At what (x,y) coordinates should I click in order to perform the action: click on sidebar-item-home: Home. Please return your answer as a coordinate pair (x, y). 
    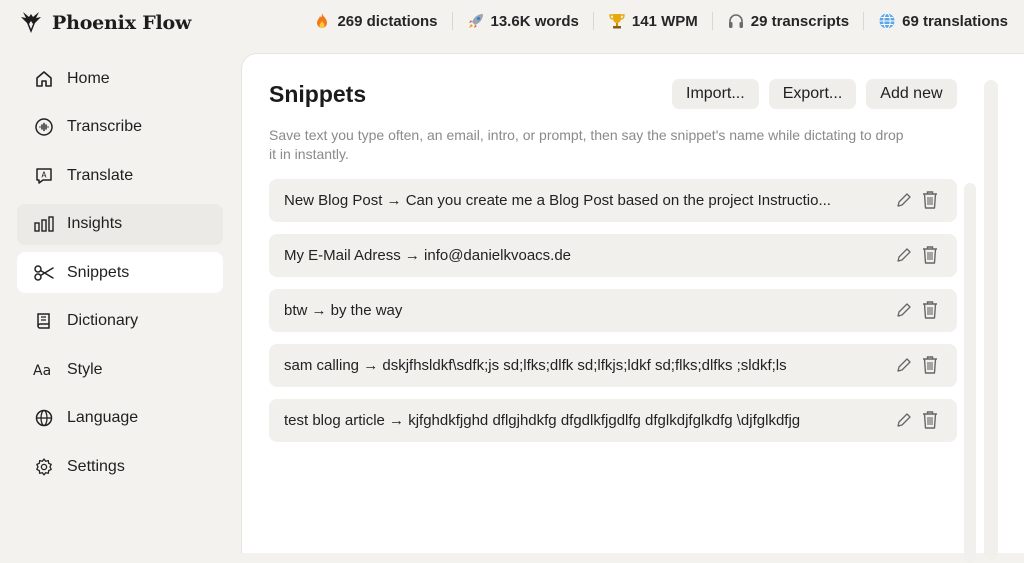
    Looking at the image, I should click on (120, 78).